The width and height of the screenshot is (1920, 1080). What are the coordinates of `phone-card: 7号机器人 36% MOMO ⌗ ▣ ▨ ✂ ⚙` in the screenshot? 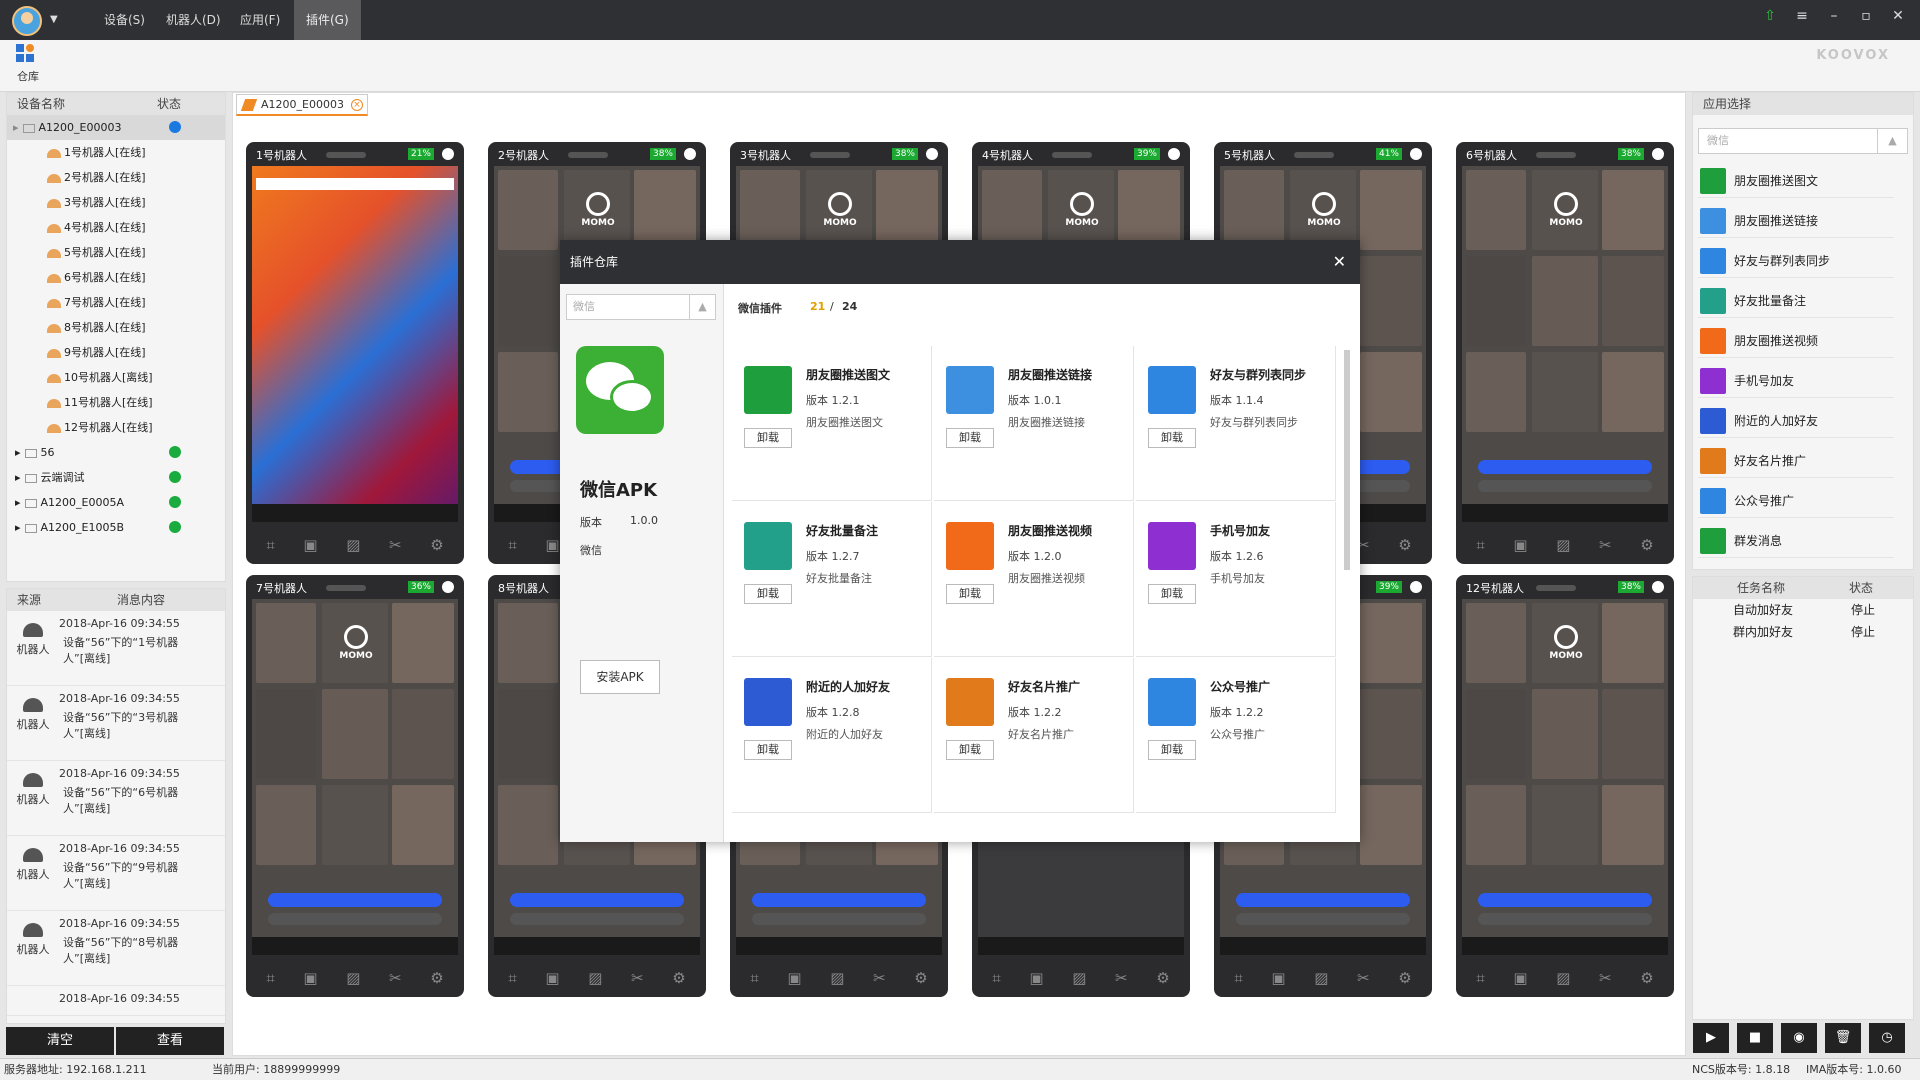 It's located at (355, 786).